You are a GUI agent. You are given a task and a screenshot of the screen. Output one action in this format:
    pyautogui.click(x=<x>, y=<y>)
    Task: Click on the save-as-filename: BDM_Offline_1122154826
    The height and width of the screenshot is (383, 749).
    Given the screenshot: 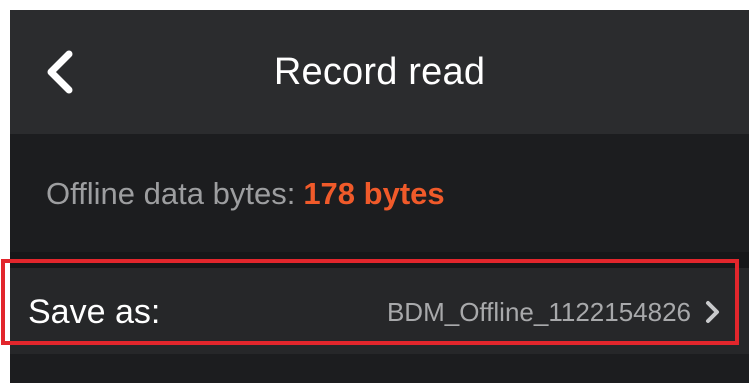 What is the action you would take?
    pyautogui.click(x=538, y=312)
    